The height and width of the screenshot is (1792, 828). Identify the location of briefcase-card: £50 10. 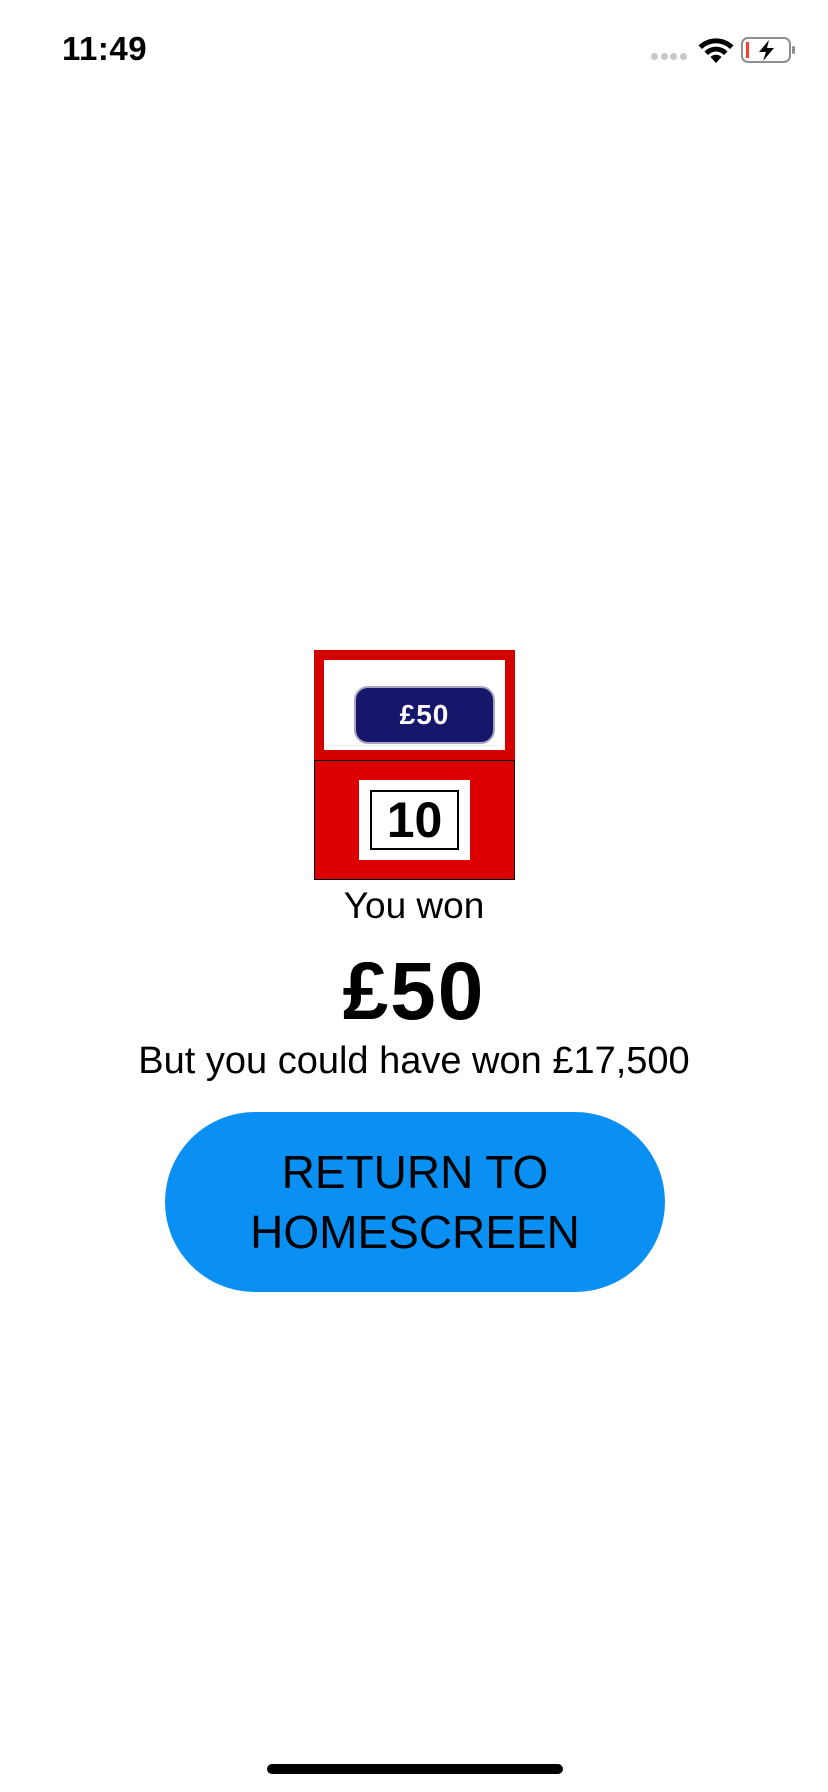
(414, 765).